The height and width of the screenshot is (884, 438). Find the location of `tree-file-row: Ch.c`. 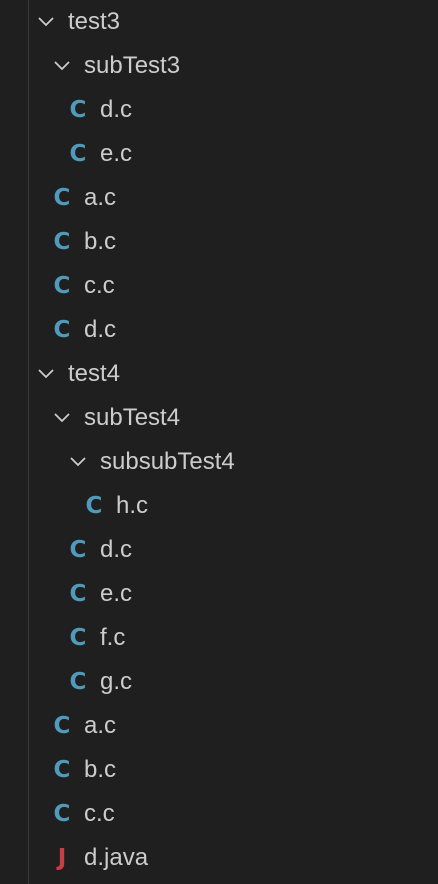

tree-file-row: Ch.c is located at coordinates (219, 506).